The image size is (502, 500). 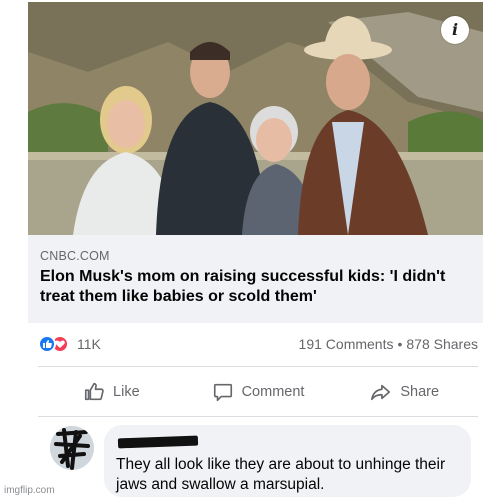 I want to click on share-button: Share, so click(x=404, y=392).